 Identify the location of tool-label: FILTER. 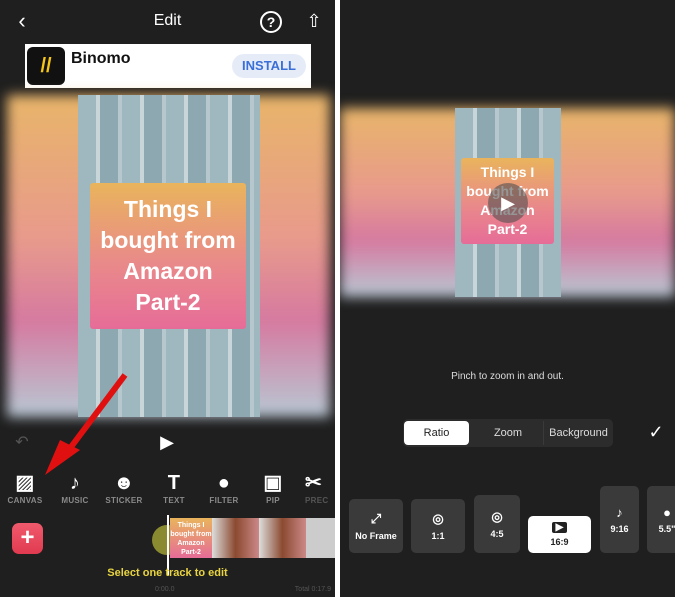
(224, 500).